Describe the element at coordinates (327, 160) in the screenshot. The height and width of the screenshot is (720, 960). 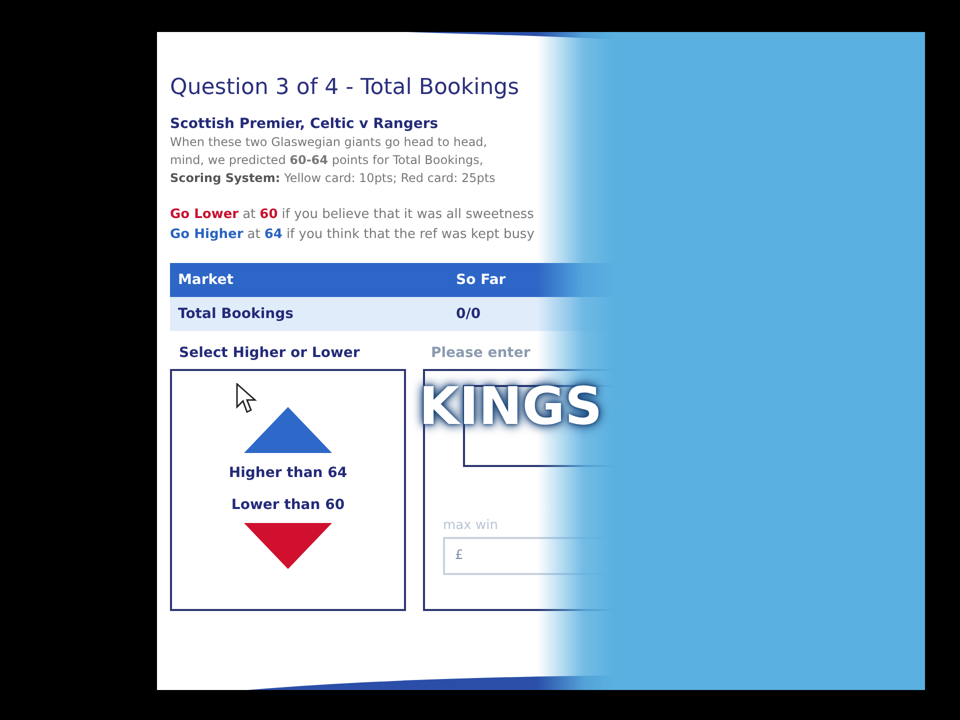
I see `description-line: mind, we predicted 60-64 points for Total Bookings,` at that location.